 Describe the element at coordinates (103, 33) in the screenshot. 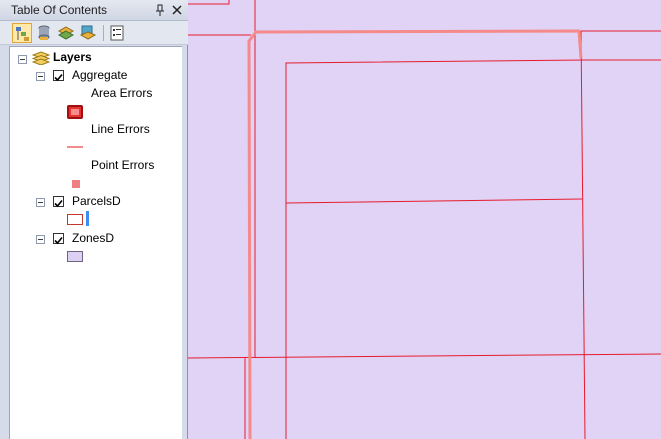

I see `toolbar-separator` at that location.